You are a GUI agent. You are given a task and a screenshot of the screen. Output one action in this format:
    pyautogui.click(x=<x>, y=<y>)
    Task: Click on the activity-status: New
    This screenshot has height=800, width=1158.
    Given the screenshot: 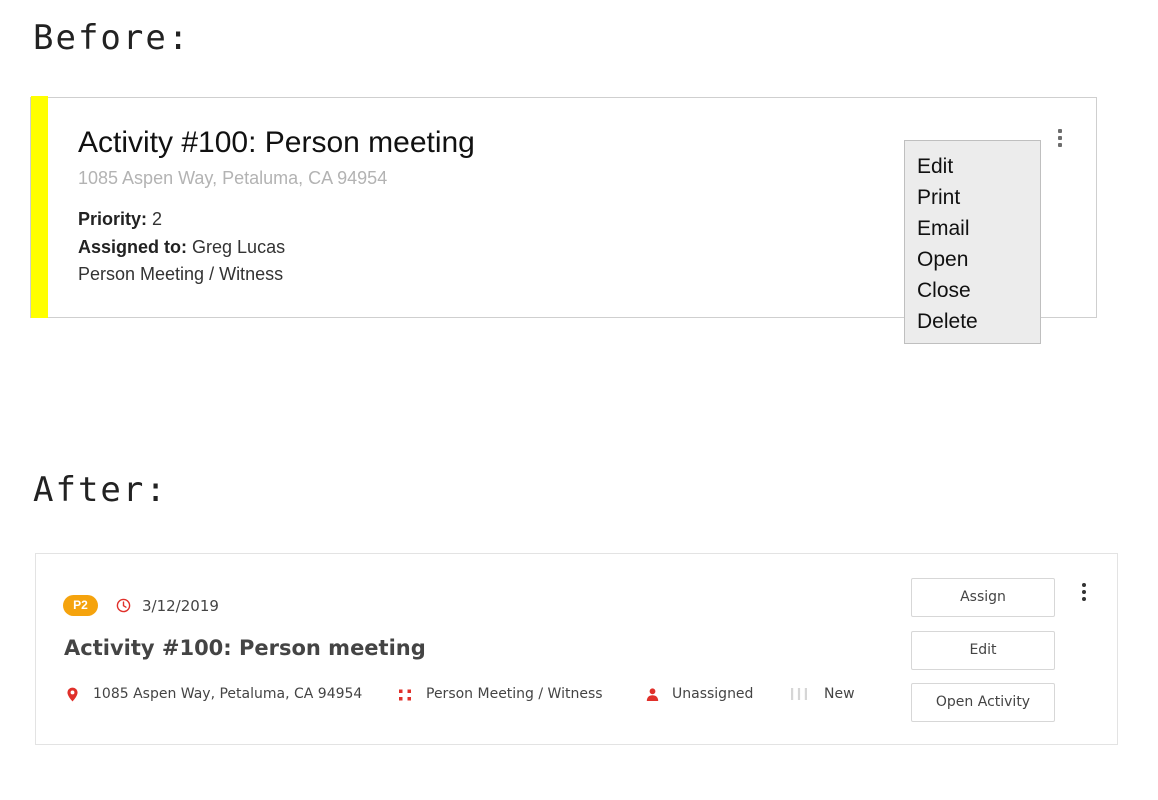 What is the action you would take?
    pyautogui.click(x=839, y=694)
    